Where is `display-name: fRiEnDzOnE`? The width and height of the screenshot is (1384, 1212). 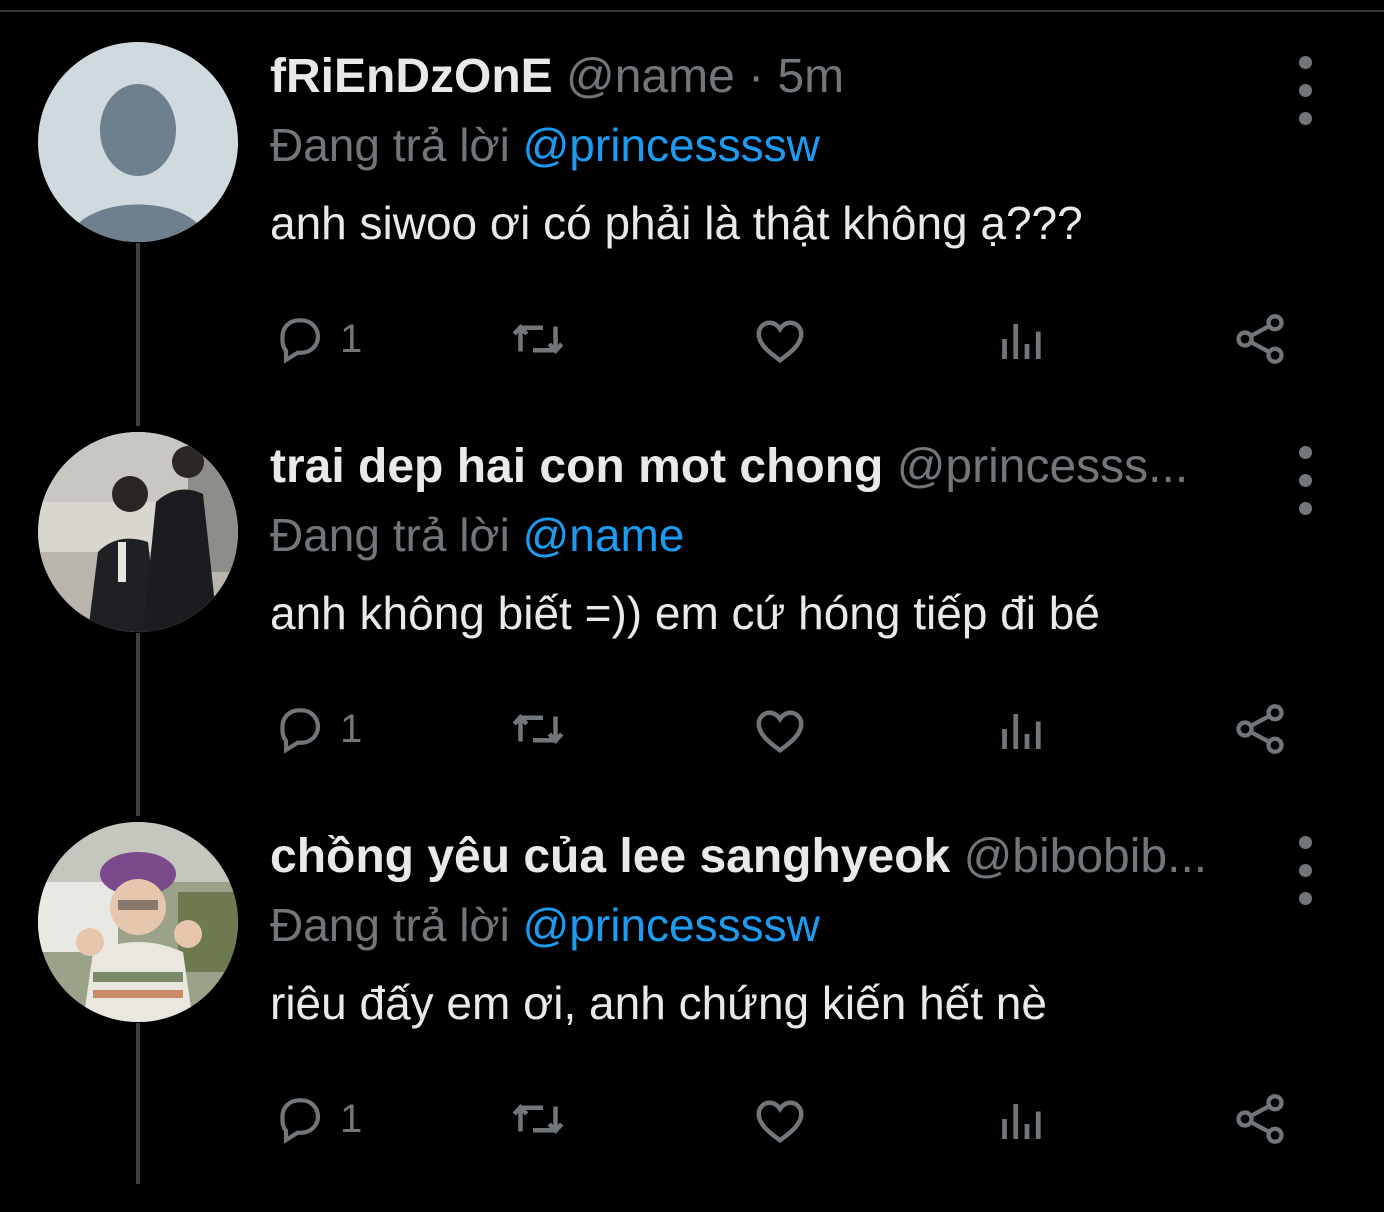
display-name: fRiEnDzOnE is located at coordinates (411, 76).